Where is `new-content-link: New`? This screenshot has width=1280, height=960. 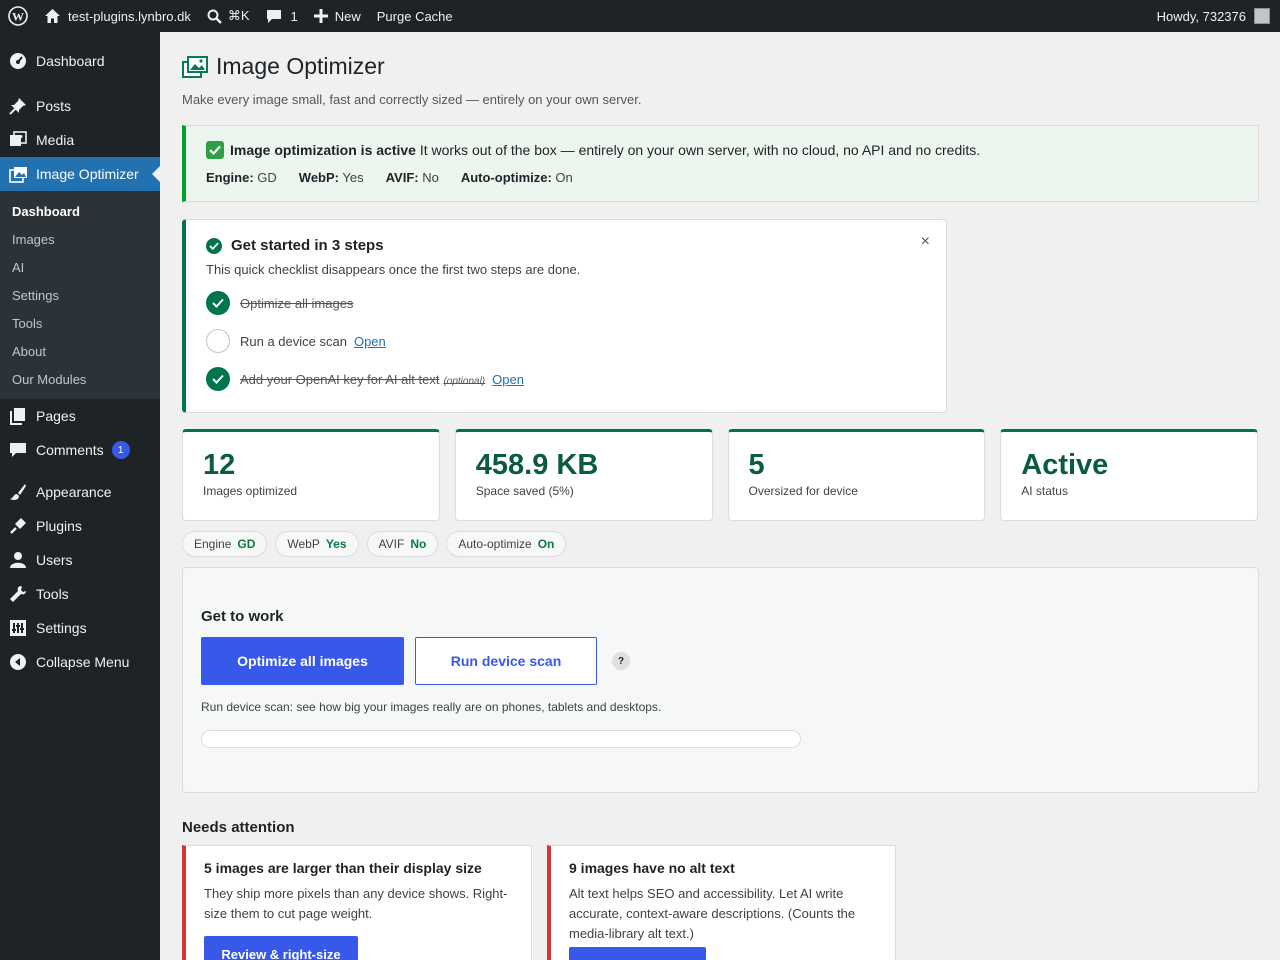 new-content-link: New is located at coordinates (337, 16).